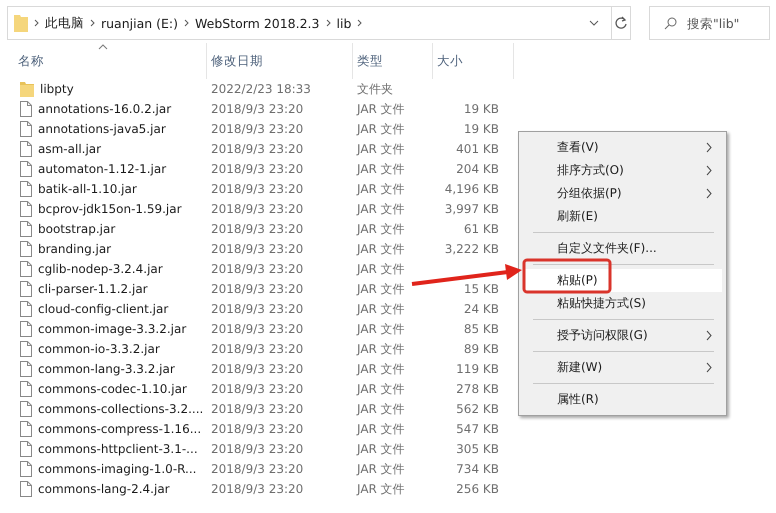 This screenshot has height=513, width=776. I want to click on menu-item: 新建(W), so click(622, 367).